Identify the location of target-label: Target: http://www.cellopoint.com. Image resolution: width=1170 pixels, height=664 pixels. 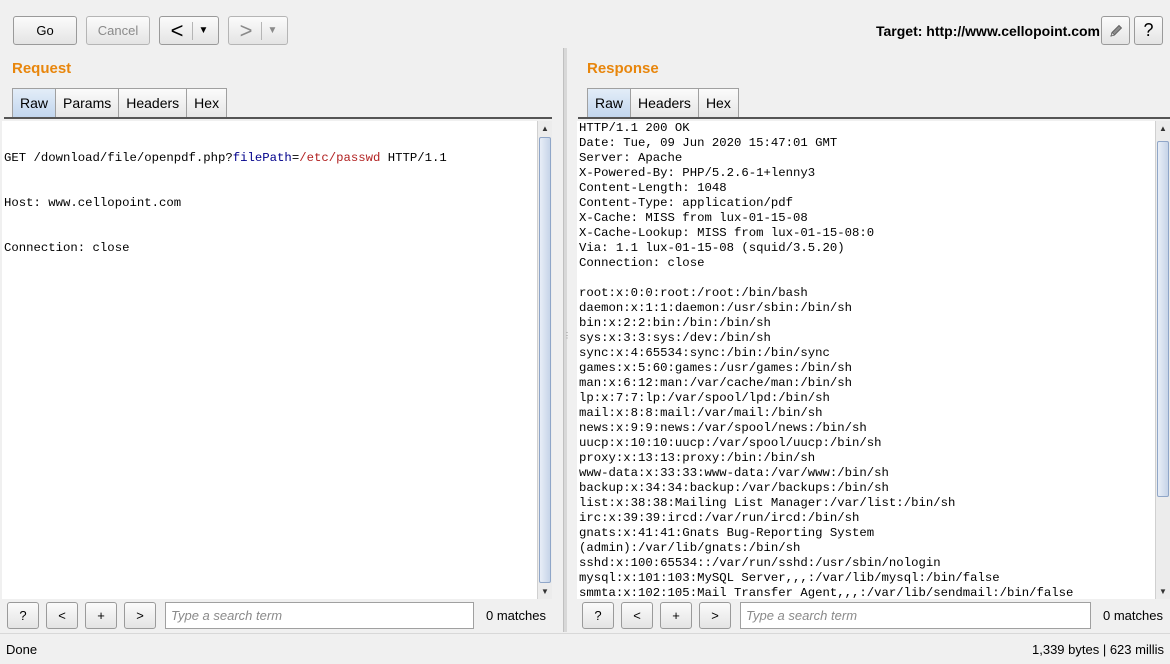
(988, 31).